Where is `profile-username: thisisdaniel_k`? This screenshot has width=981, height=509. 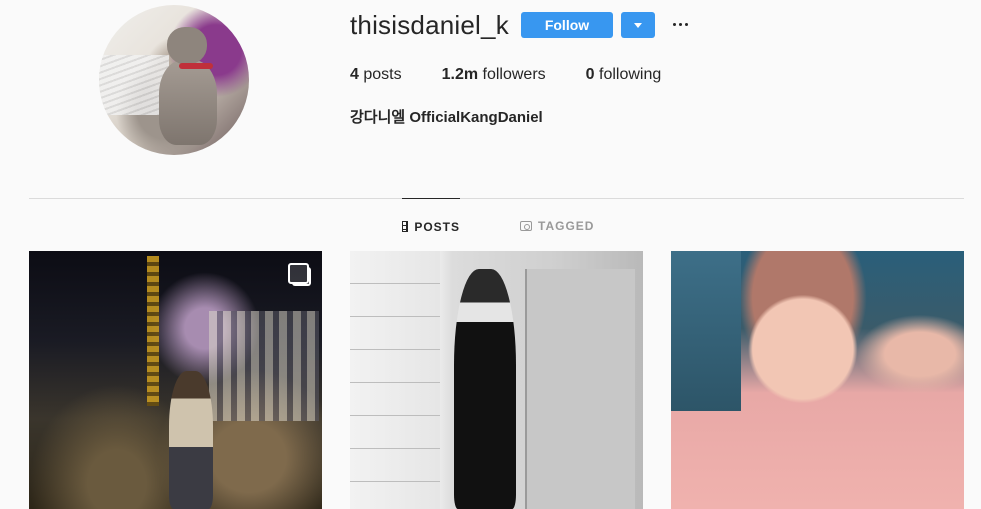
profile-username: thisisdaniel_k is located at coordinates (429, 25).